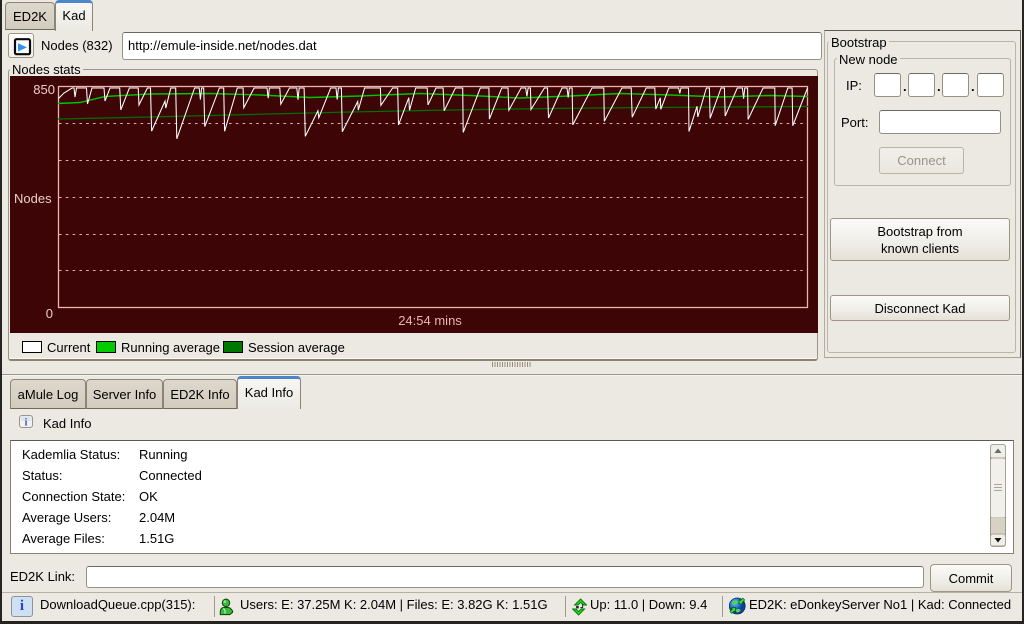 The height and width of the screenshot is (624, 1024). What do you see at coordinates (49, 313) in the screenshot?
I see `svg-text: 0` at bounding box center [49, 313].